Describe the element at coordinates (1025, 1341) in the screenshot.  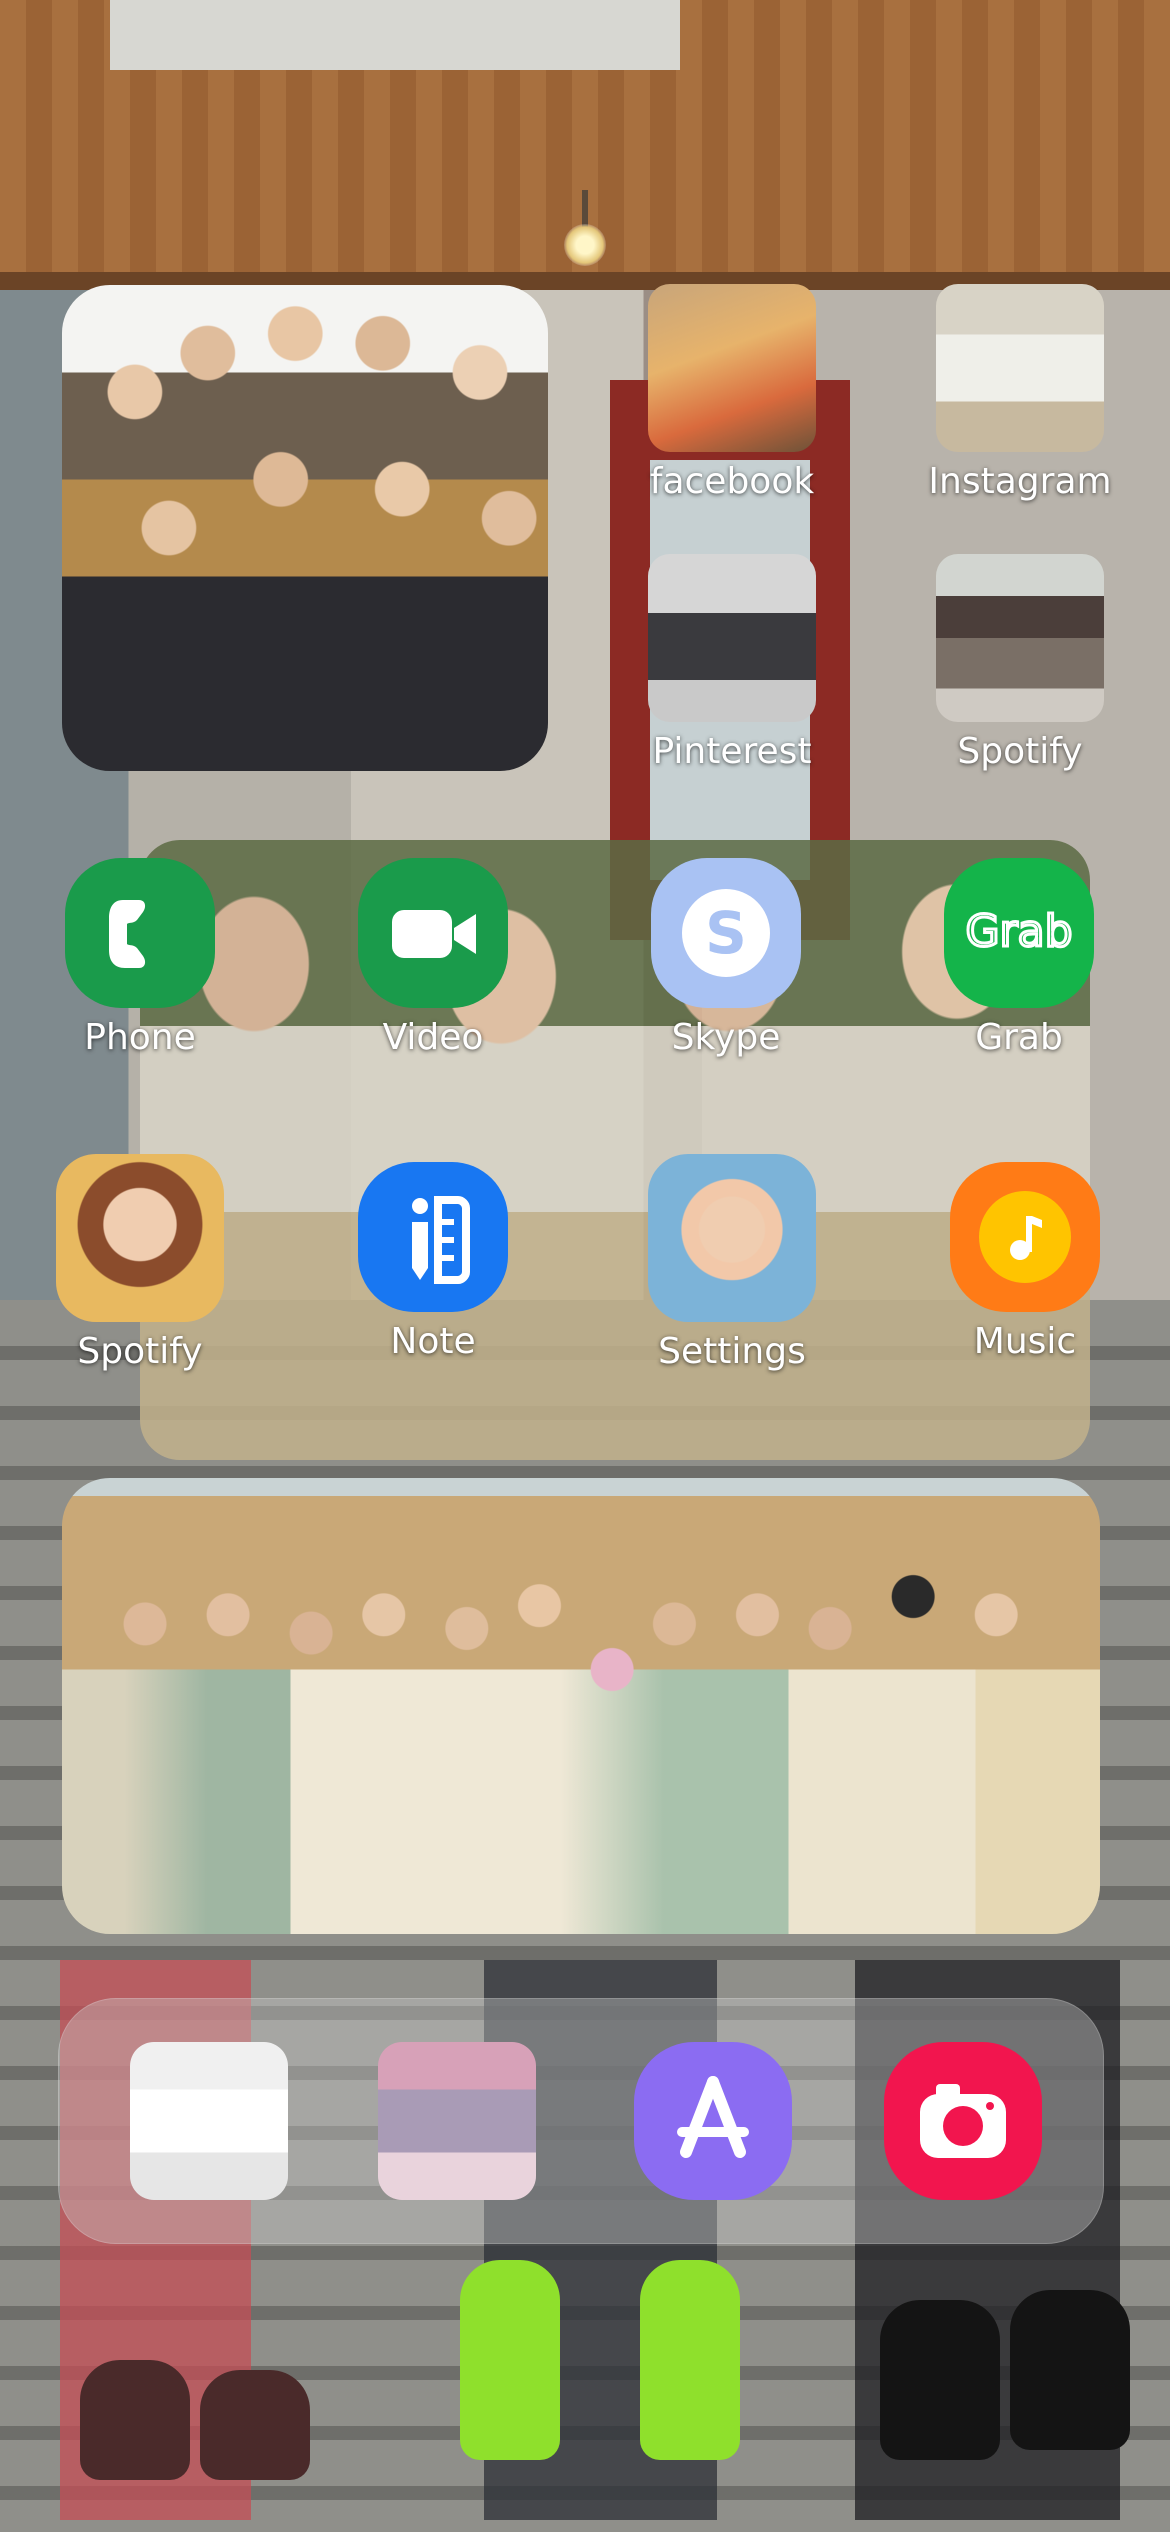
I see `app-label: Music` at that location.